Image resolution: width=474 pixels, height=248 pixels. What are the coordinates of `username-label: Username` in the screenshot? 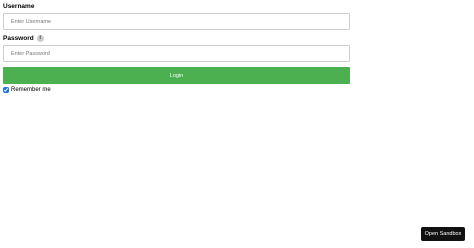 It's located at (19, 6).